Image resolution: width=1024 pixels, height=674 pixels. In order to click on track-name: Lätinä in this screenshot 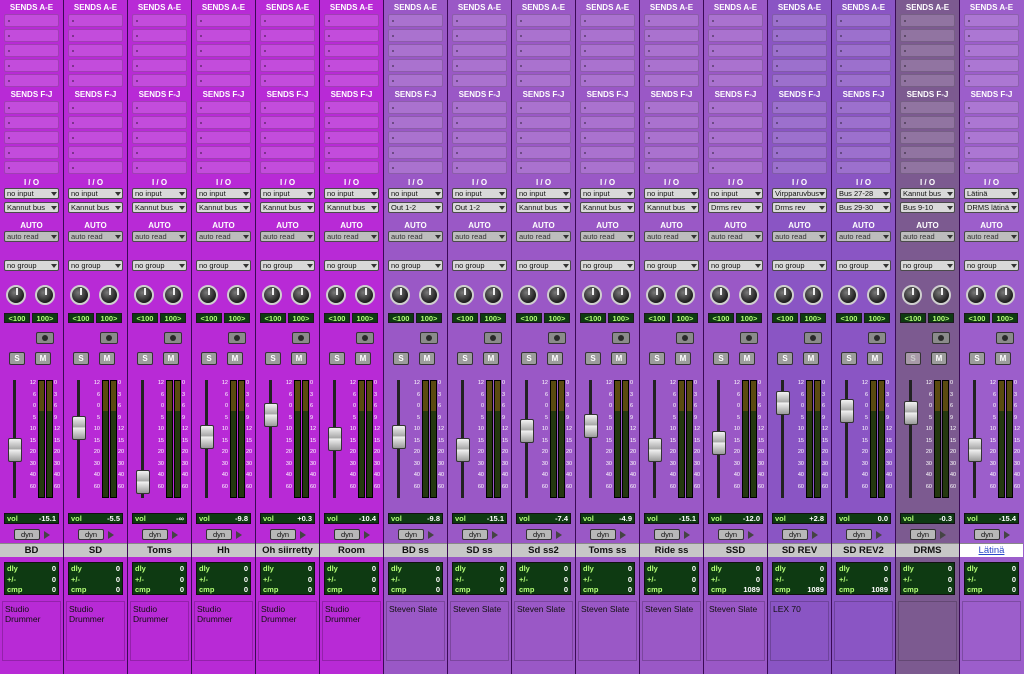, I will do `click(991, 550)`.